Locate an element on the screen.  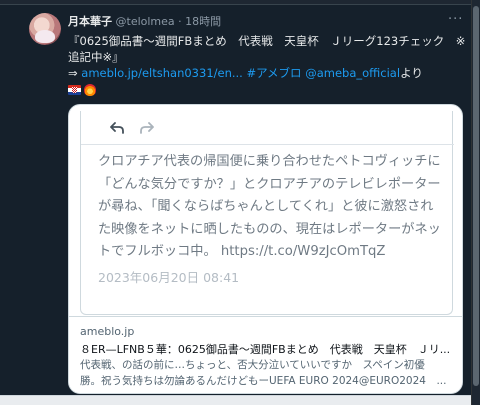
tweet-header: 月本華子 @telolmea · 18時間 is located at coordinates (144, 22).